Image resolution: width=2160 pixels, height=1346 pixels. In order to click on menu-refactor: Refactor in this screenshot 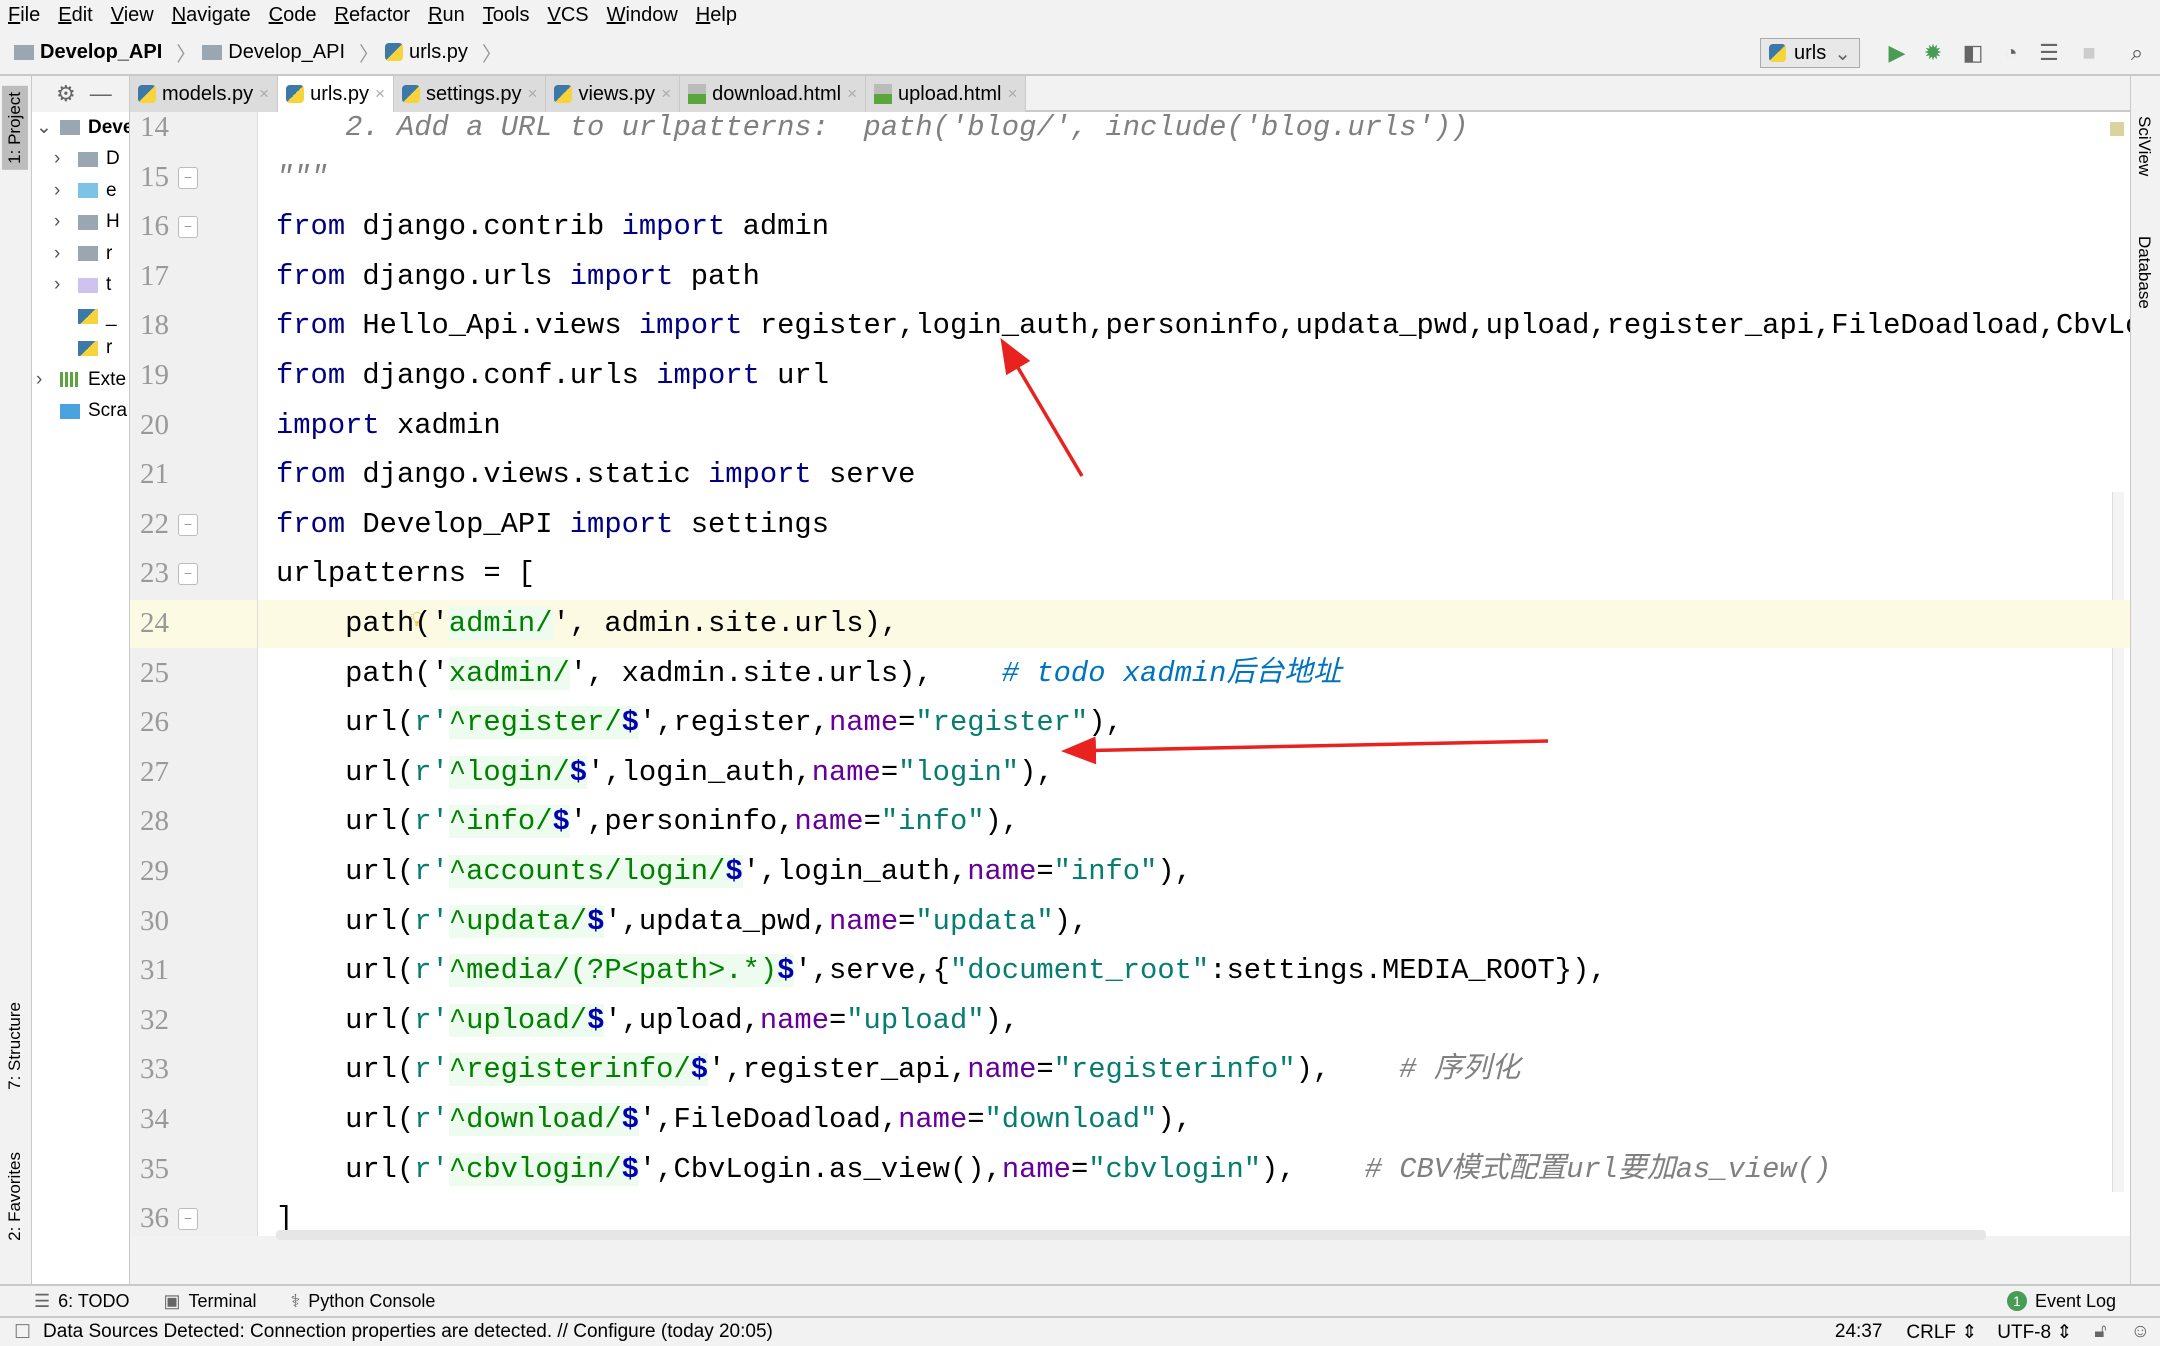, I will do `click(372, 15)`.